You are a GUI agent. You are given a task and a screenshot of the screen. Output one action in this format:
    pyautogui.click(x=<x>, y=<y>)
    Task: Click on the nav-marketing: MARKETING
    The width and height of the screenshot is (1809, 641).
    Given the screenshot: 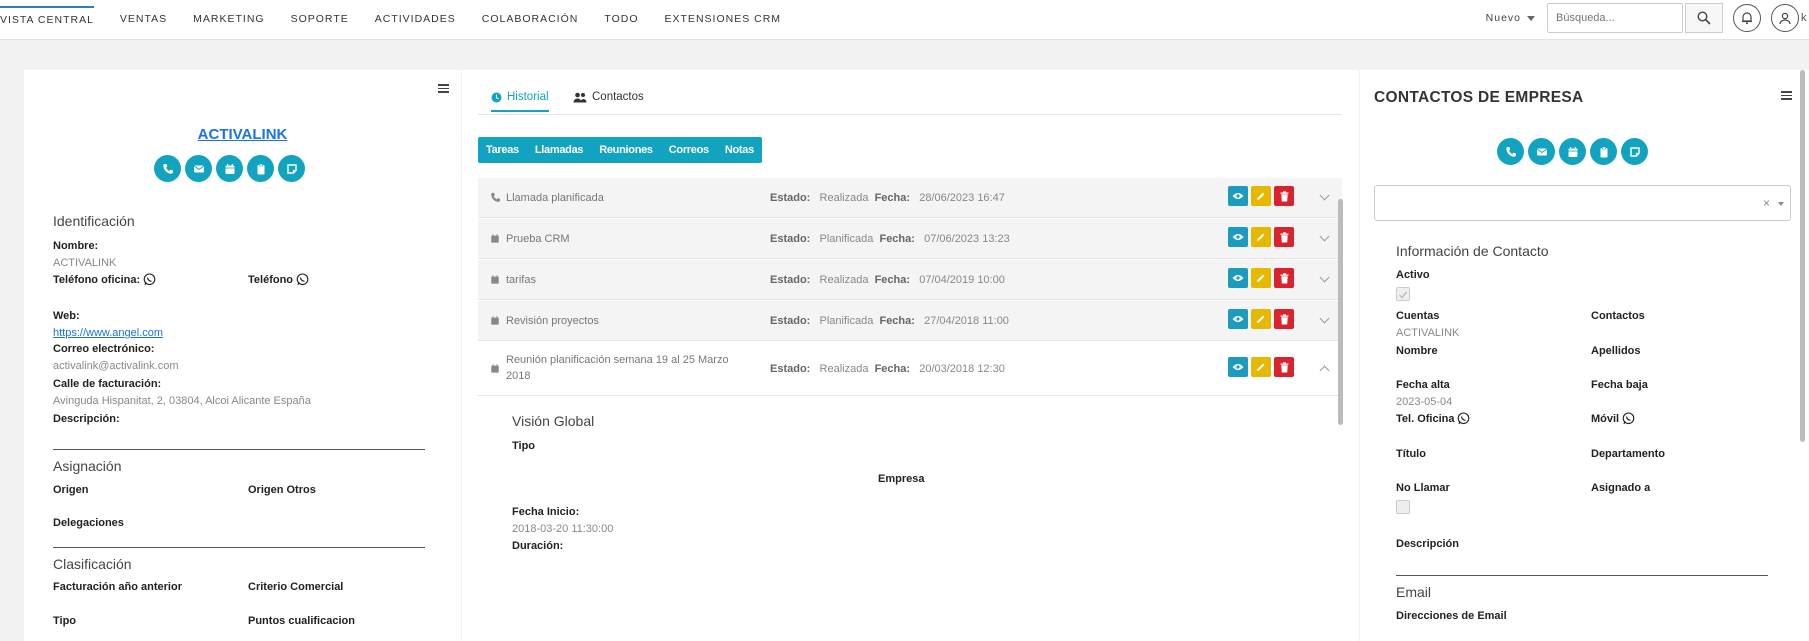 What is the action you would take?
    pyautogui.click(x=228, y=18)
    